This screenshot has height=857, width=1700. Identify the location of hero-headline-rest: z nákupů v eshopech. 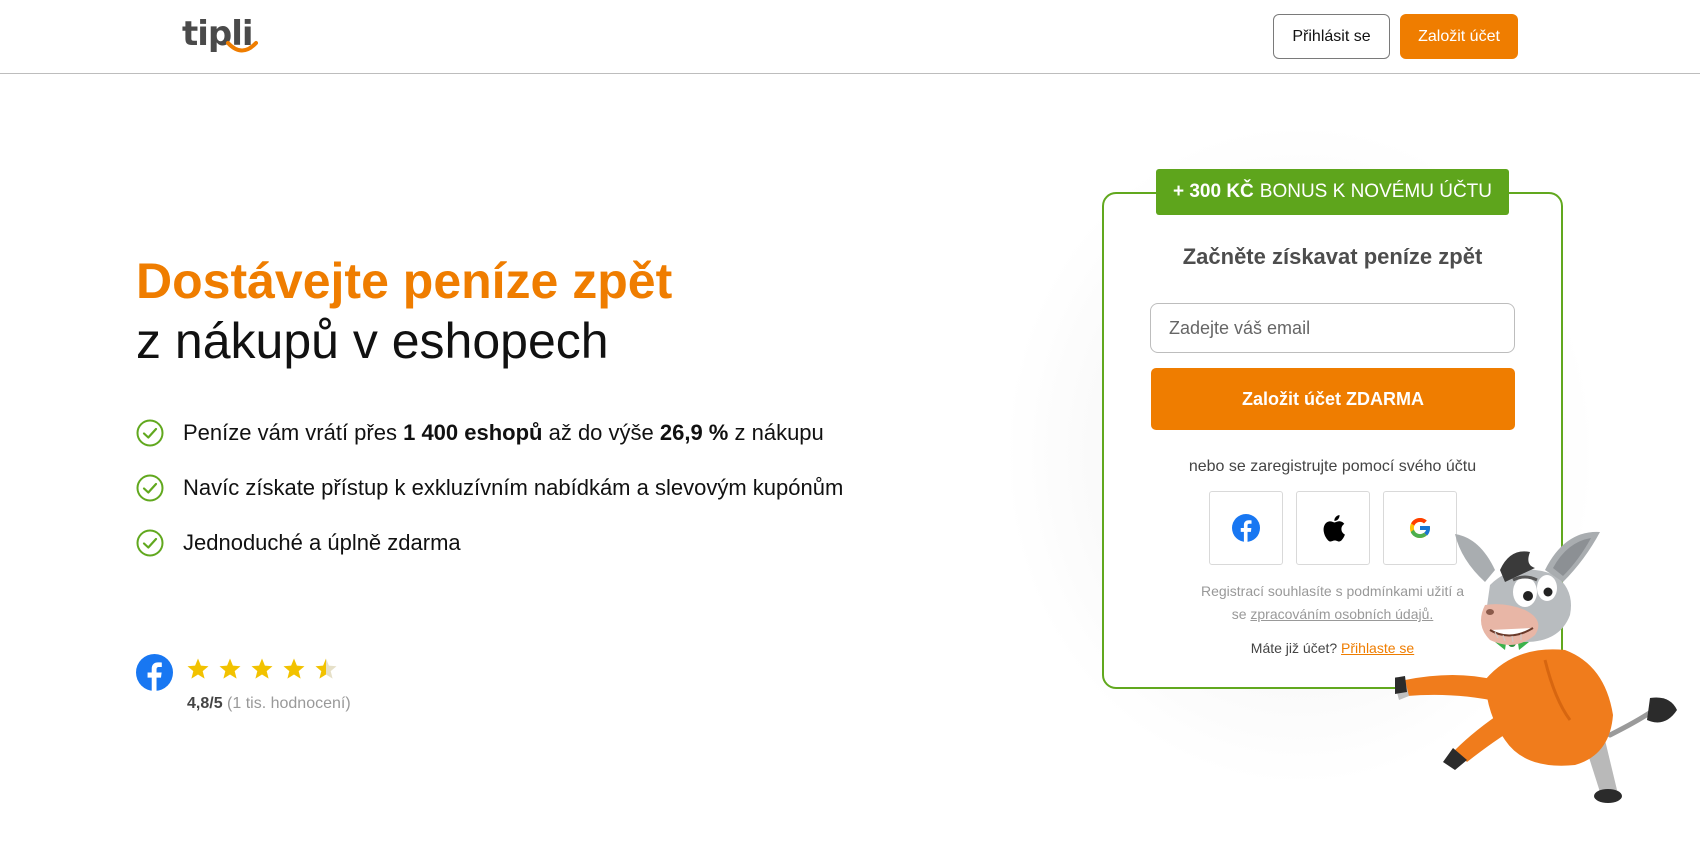
(372, 341).